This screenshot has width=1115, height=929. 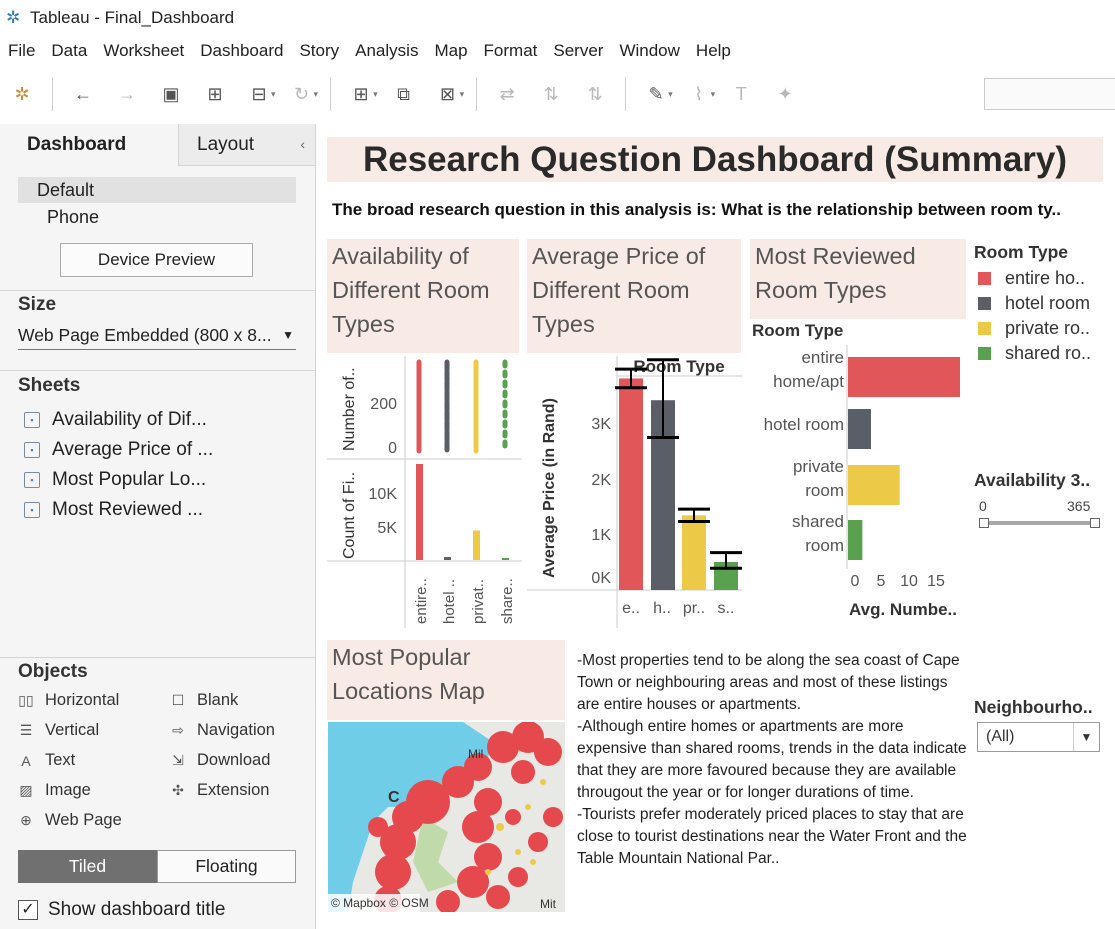 I want to click on menu-analysis: Analysis, so click(x=386, y=51).